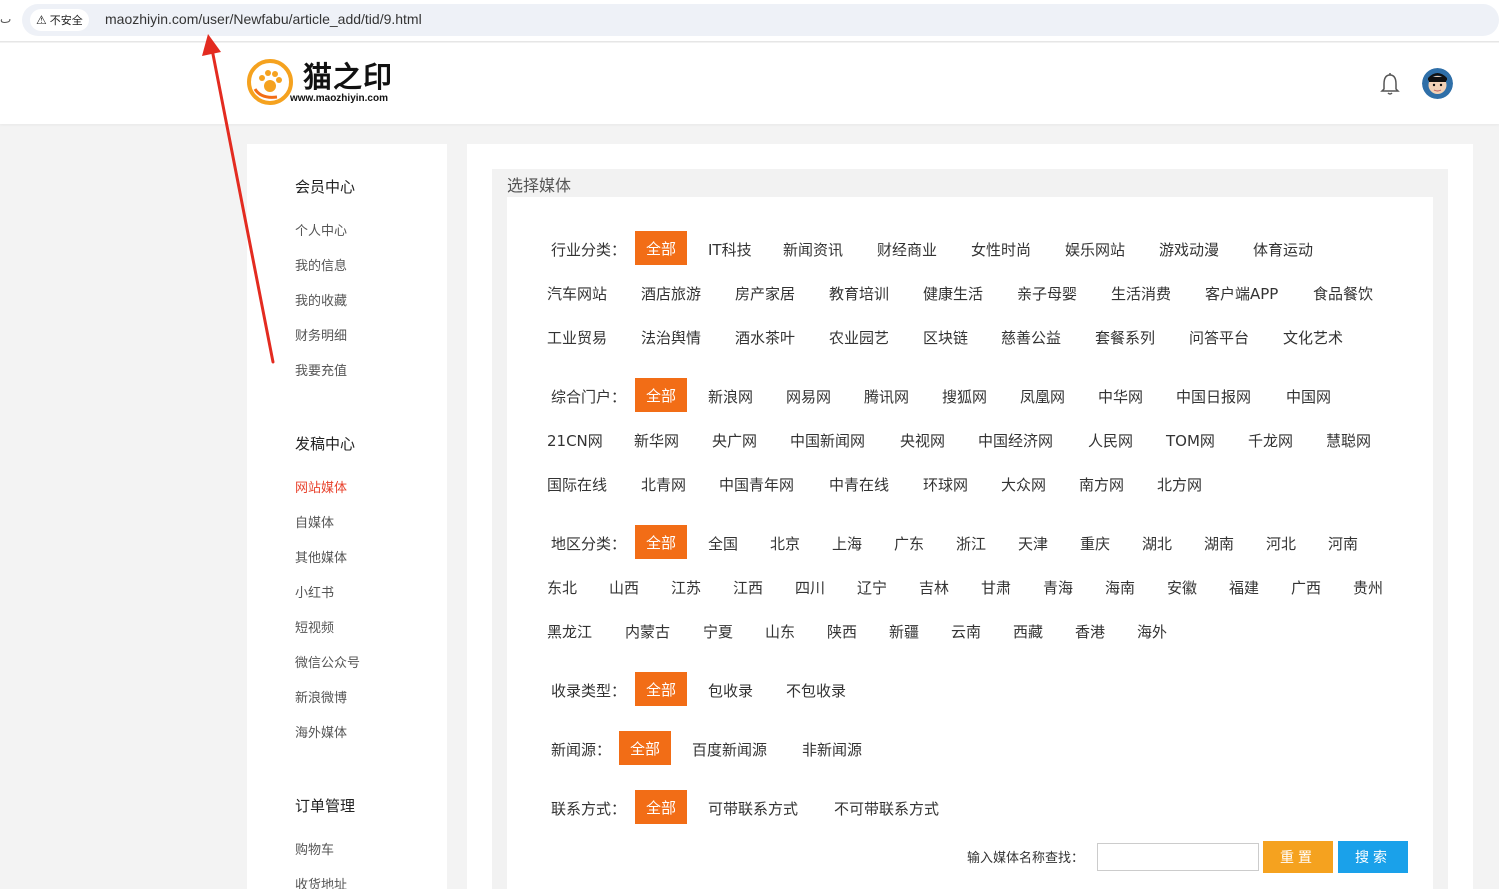 The height and width of the screenshot is (889, 1499). What do you see at coordinates (1241, 293) in the screenshot?
I see `filter-option: 客户端APP` at bounding box center [1241, 293].